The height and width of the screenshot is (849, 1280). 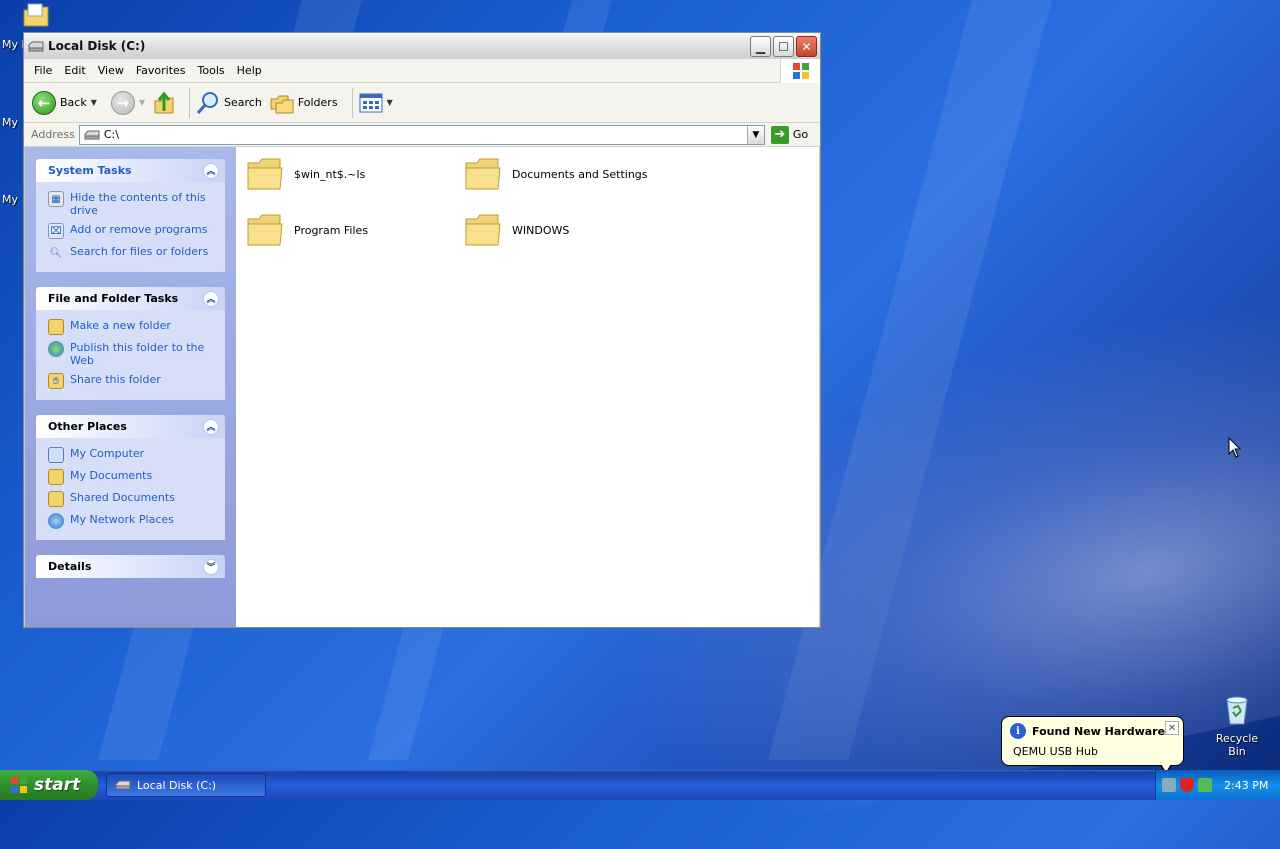 I want to click on task-label: Share this folder, so click(x=115, y=379).